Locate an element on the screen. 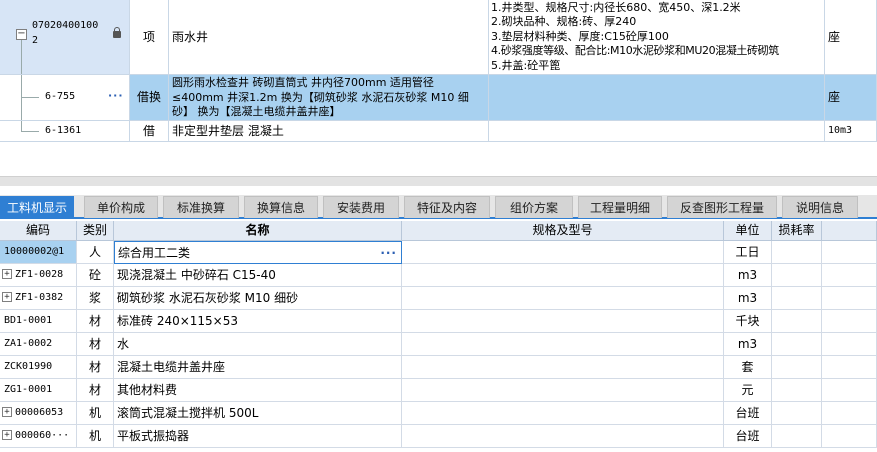 This screenshot has height=452, width=877. resource-name: 其他材料费 is located at coordinates (147, 390).